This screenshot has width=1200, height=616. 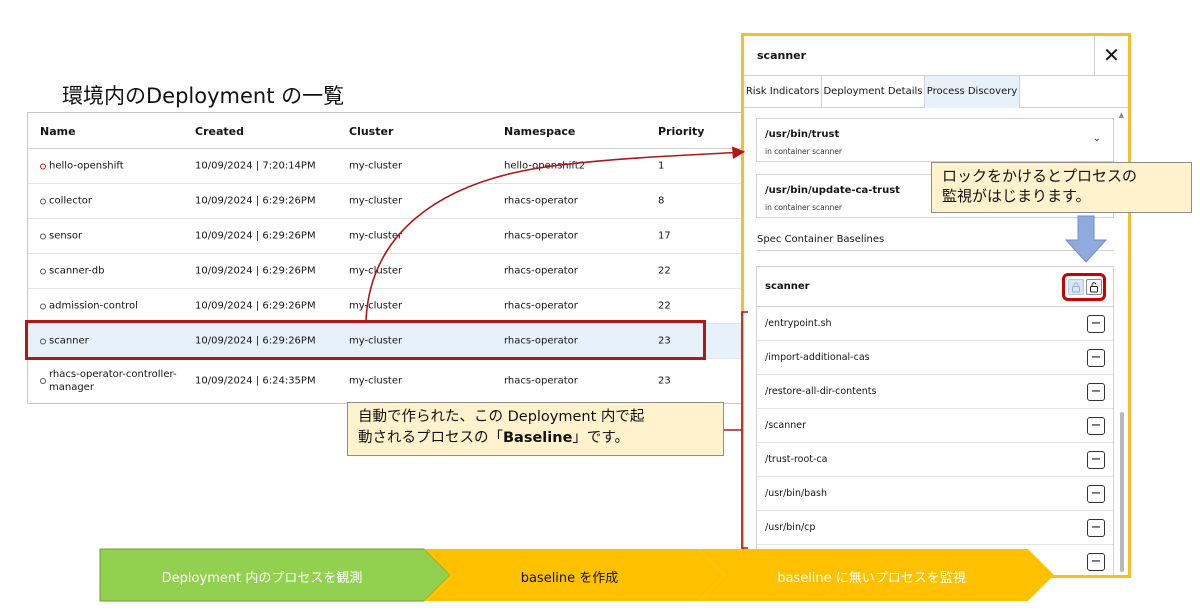 I want to click on flow-step-2-label: baseline を作成, so click(x=569, y=578).